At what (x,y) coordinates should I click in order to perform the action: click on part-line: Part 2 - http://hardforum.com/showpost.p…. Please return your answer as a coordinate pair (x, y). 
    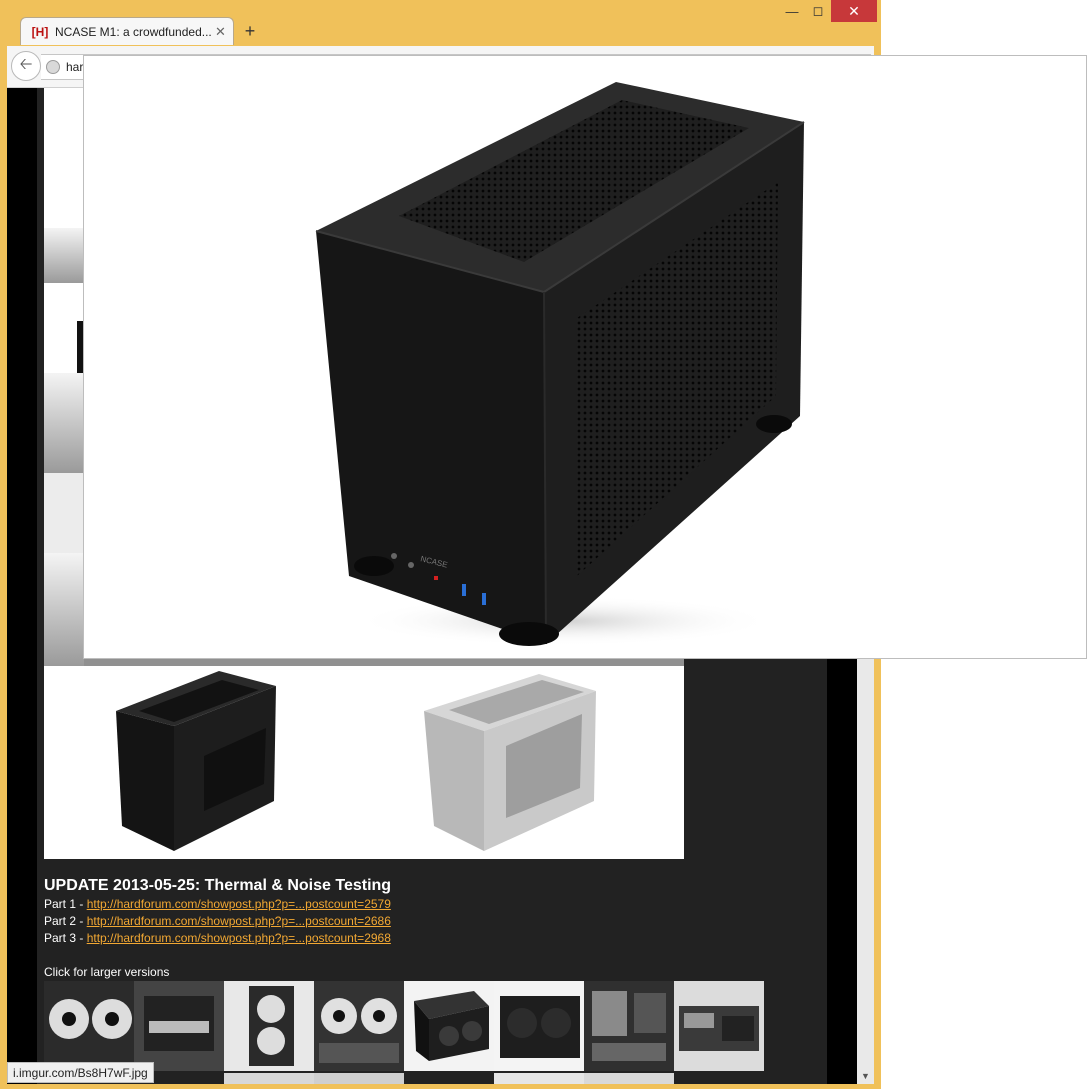
    Looking at the image, I should click on (217, 921).